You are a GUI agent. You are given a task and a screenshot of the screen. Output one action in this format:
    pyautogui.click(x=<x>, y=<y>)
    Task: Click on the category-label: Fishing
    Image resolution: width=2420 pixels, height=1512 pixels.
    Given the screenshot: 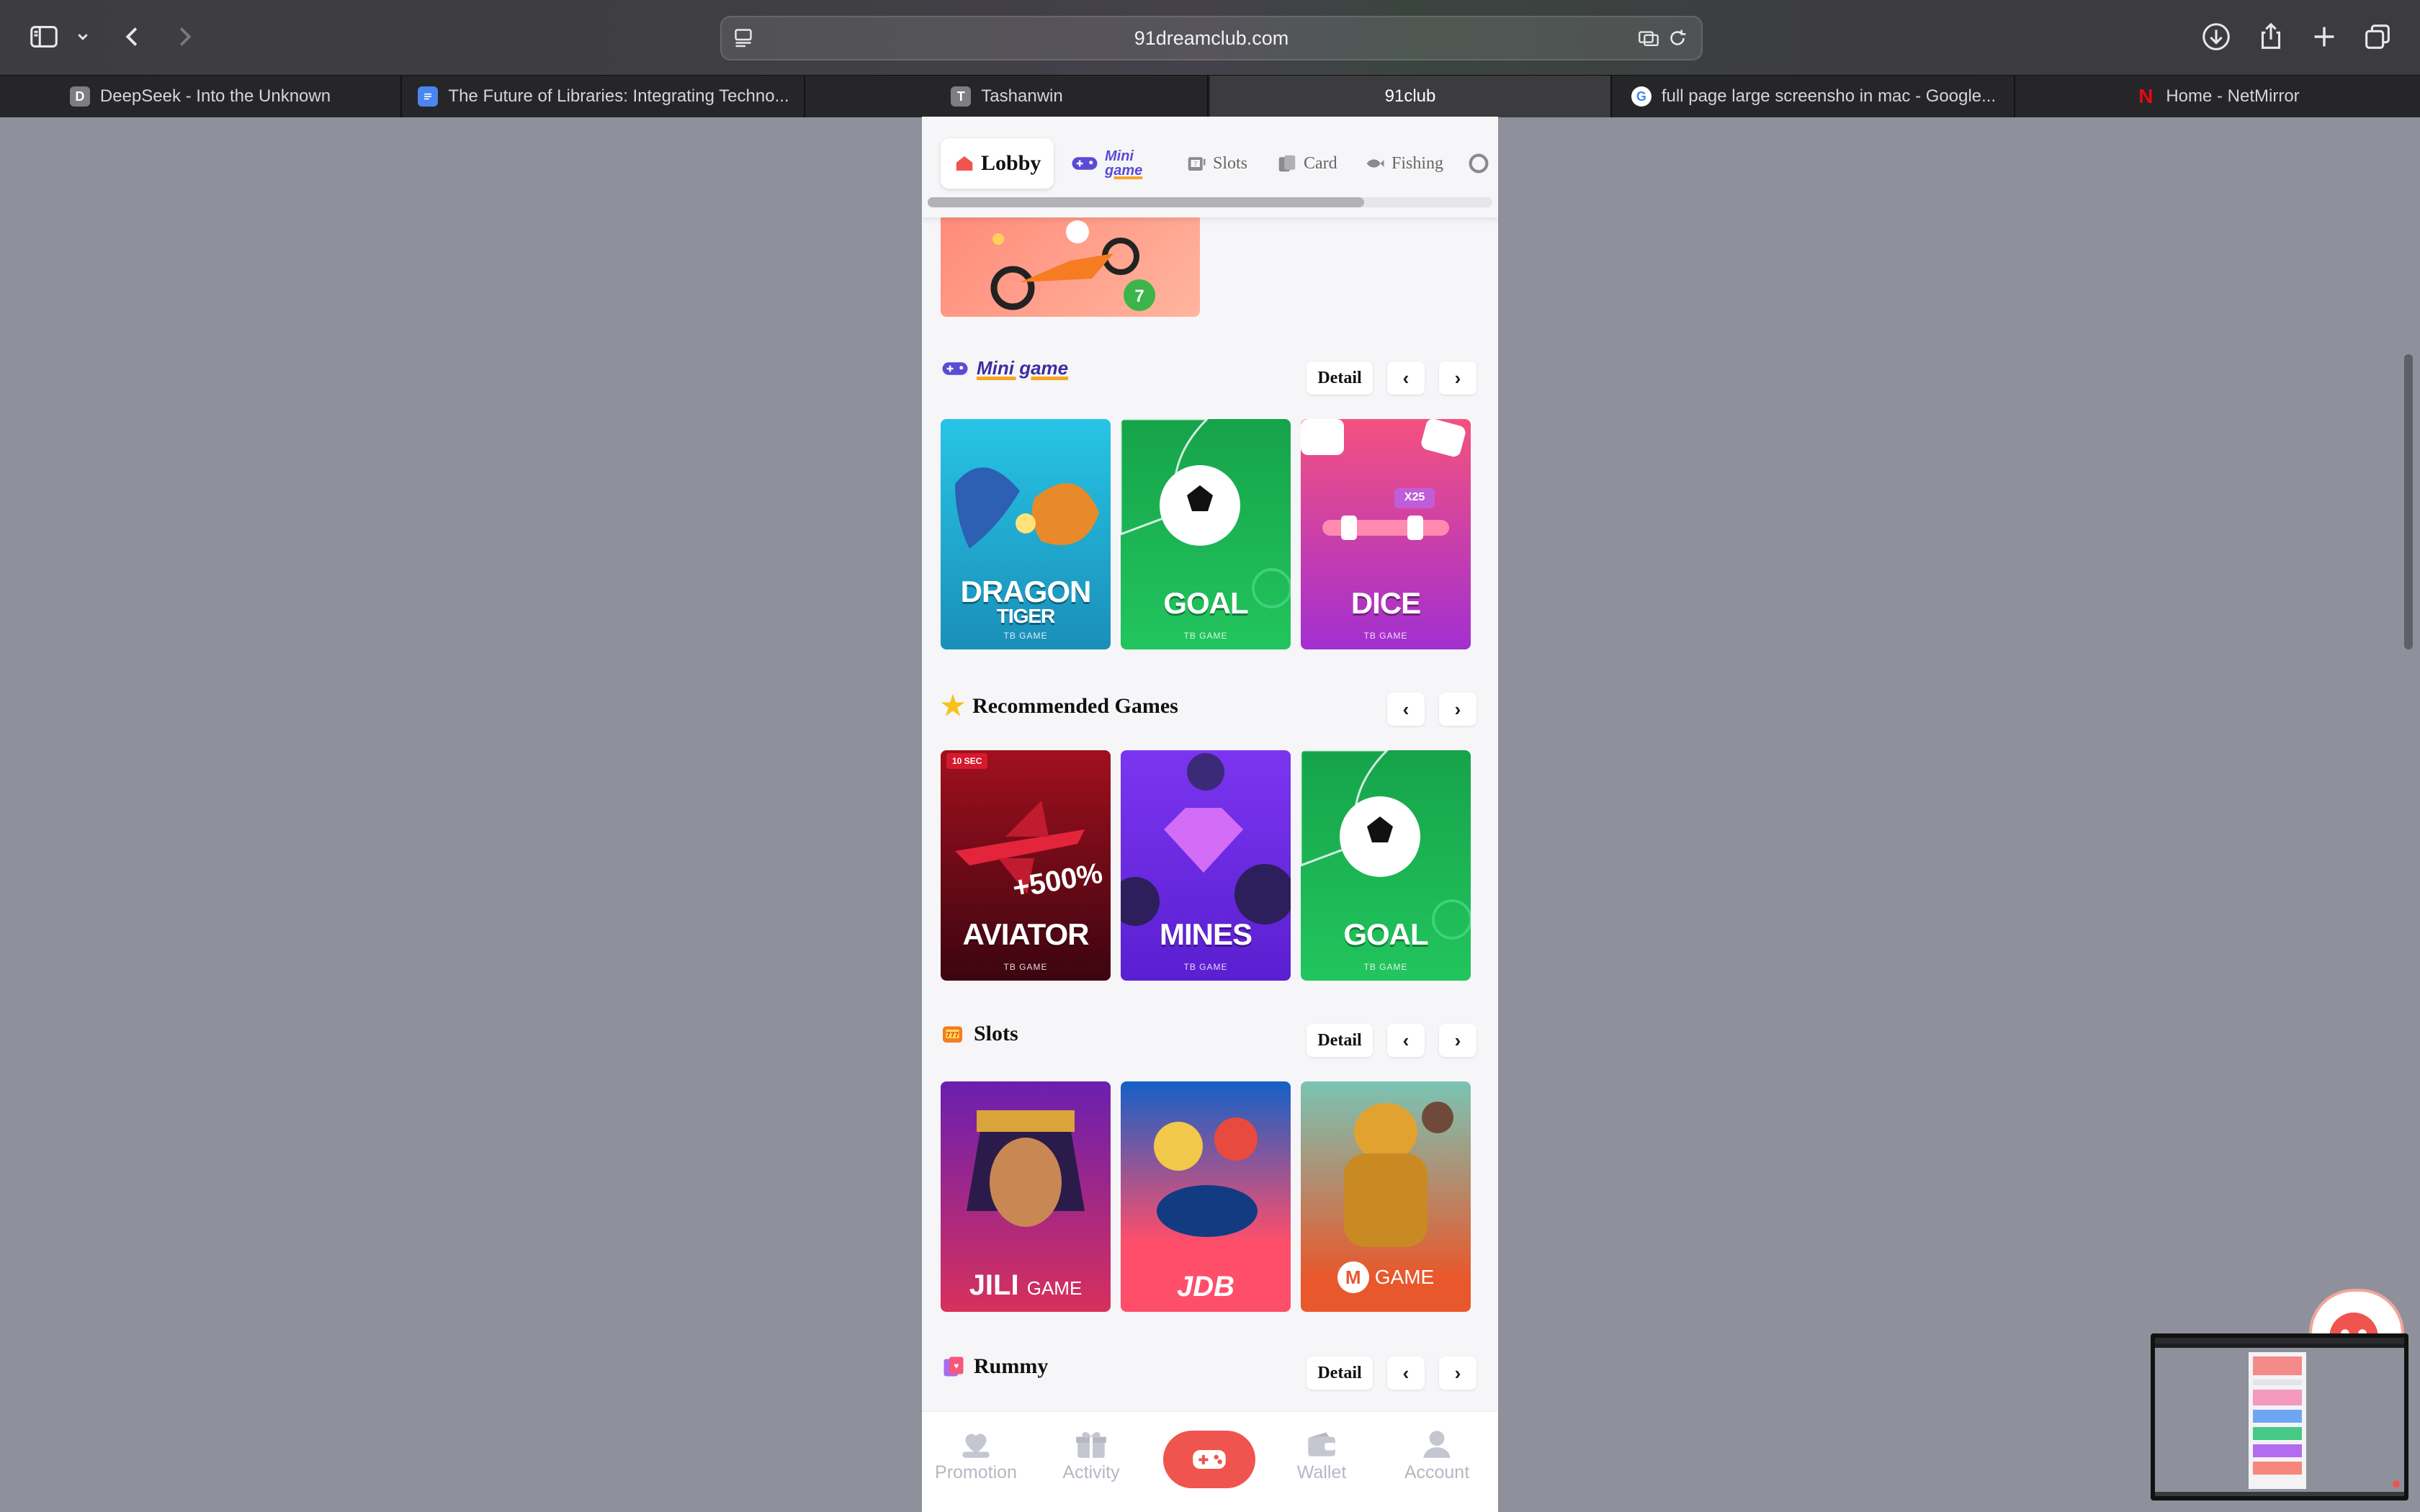 What is the action you would take?
    pyautogui.click(x=1418, y=163)
    